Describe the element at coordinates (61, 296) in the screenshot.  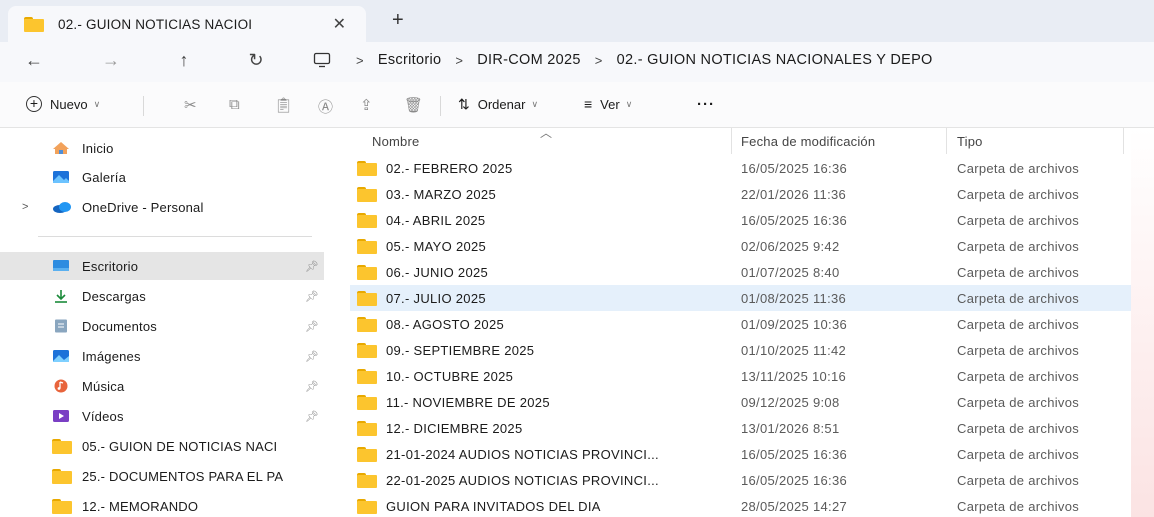
I see `download-icon` at that location.